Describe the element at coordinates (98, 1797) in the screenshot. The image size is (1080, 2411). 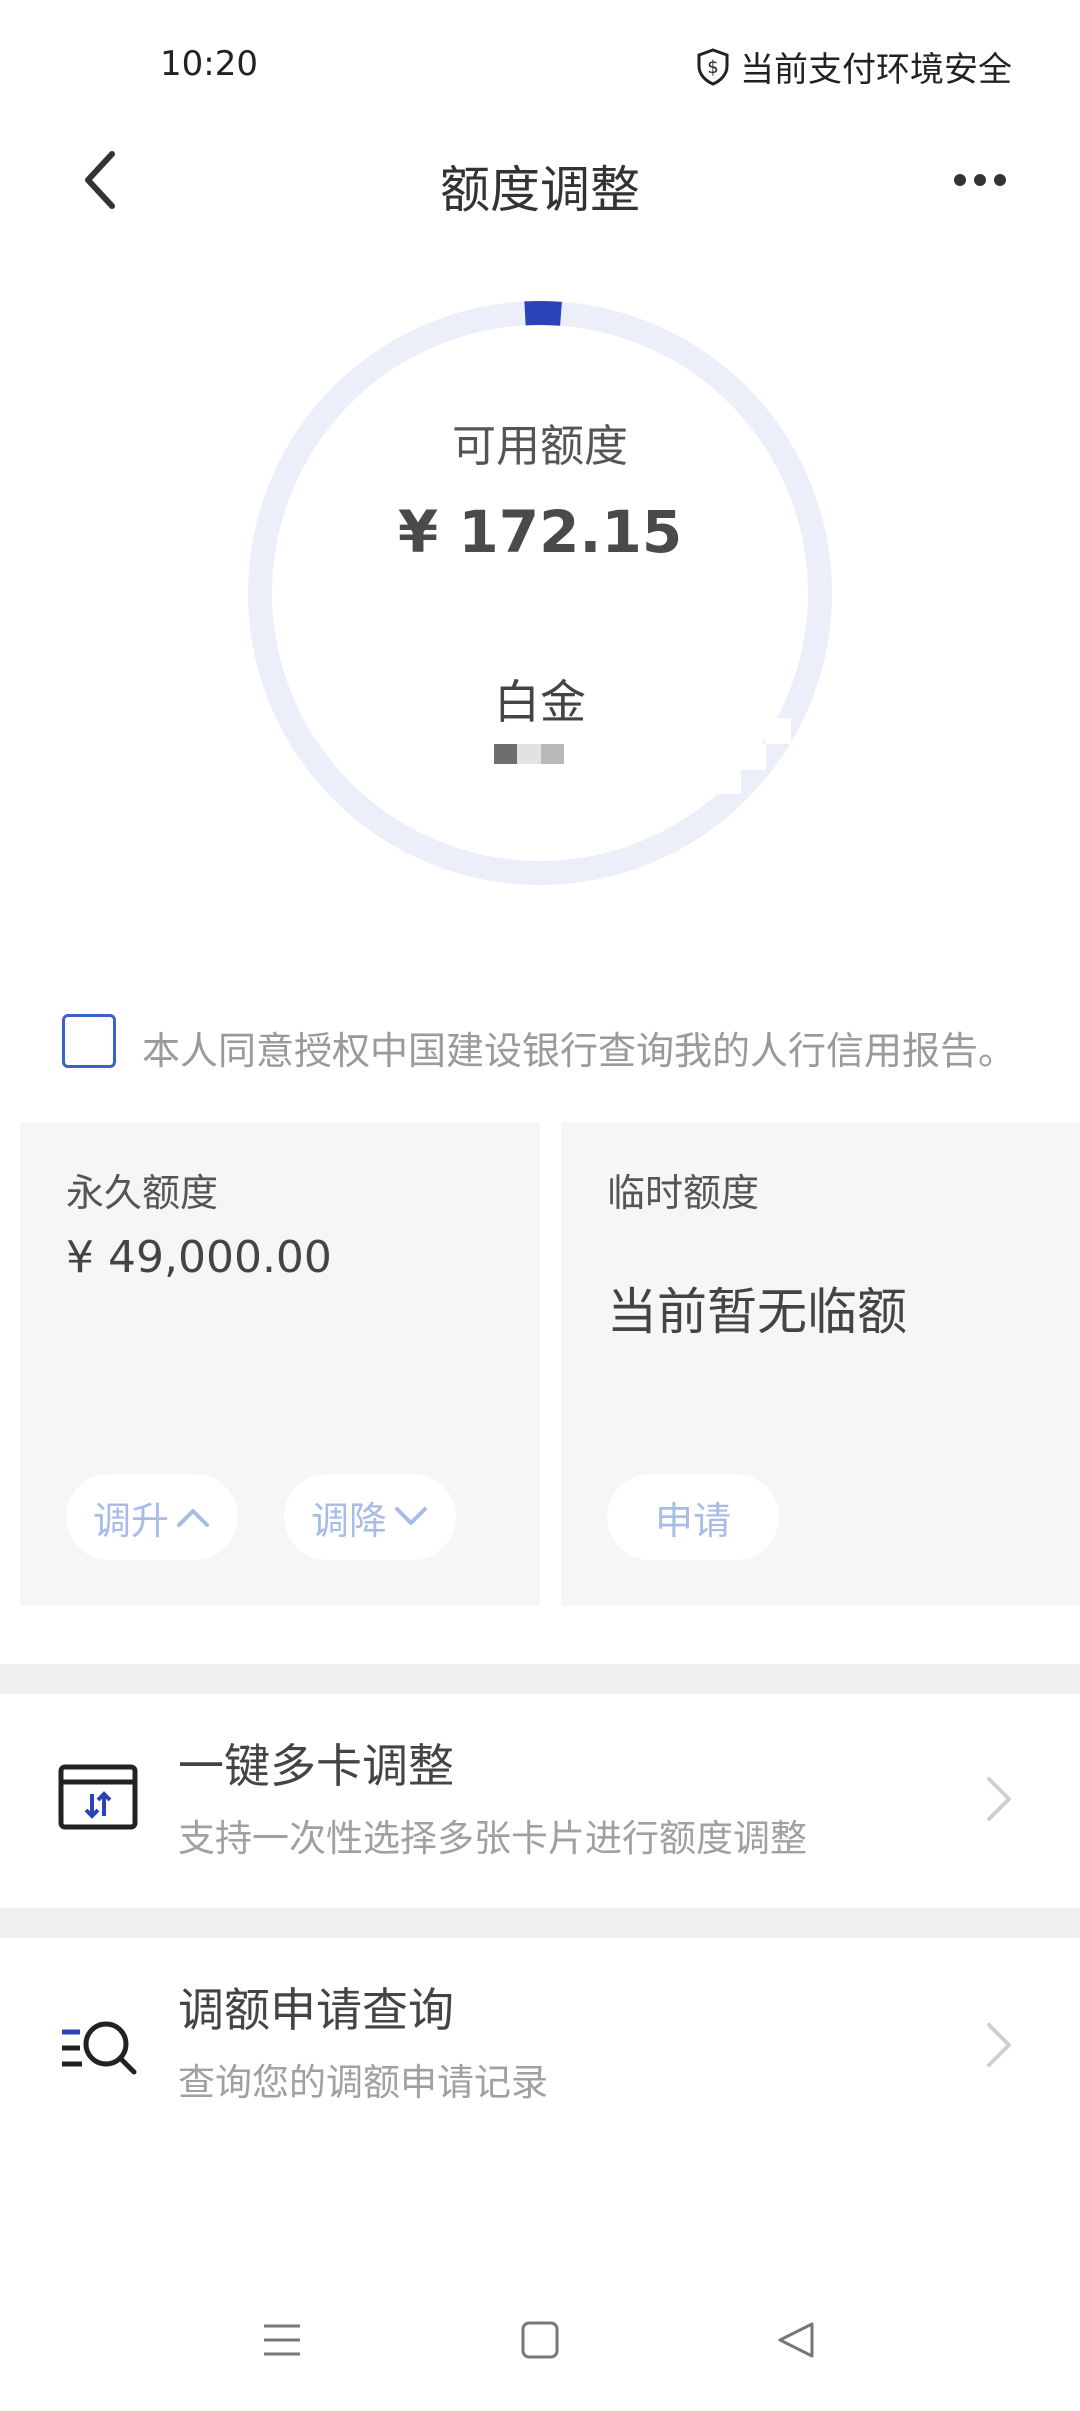
I see `card-transfer-icon` at that location.